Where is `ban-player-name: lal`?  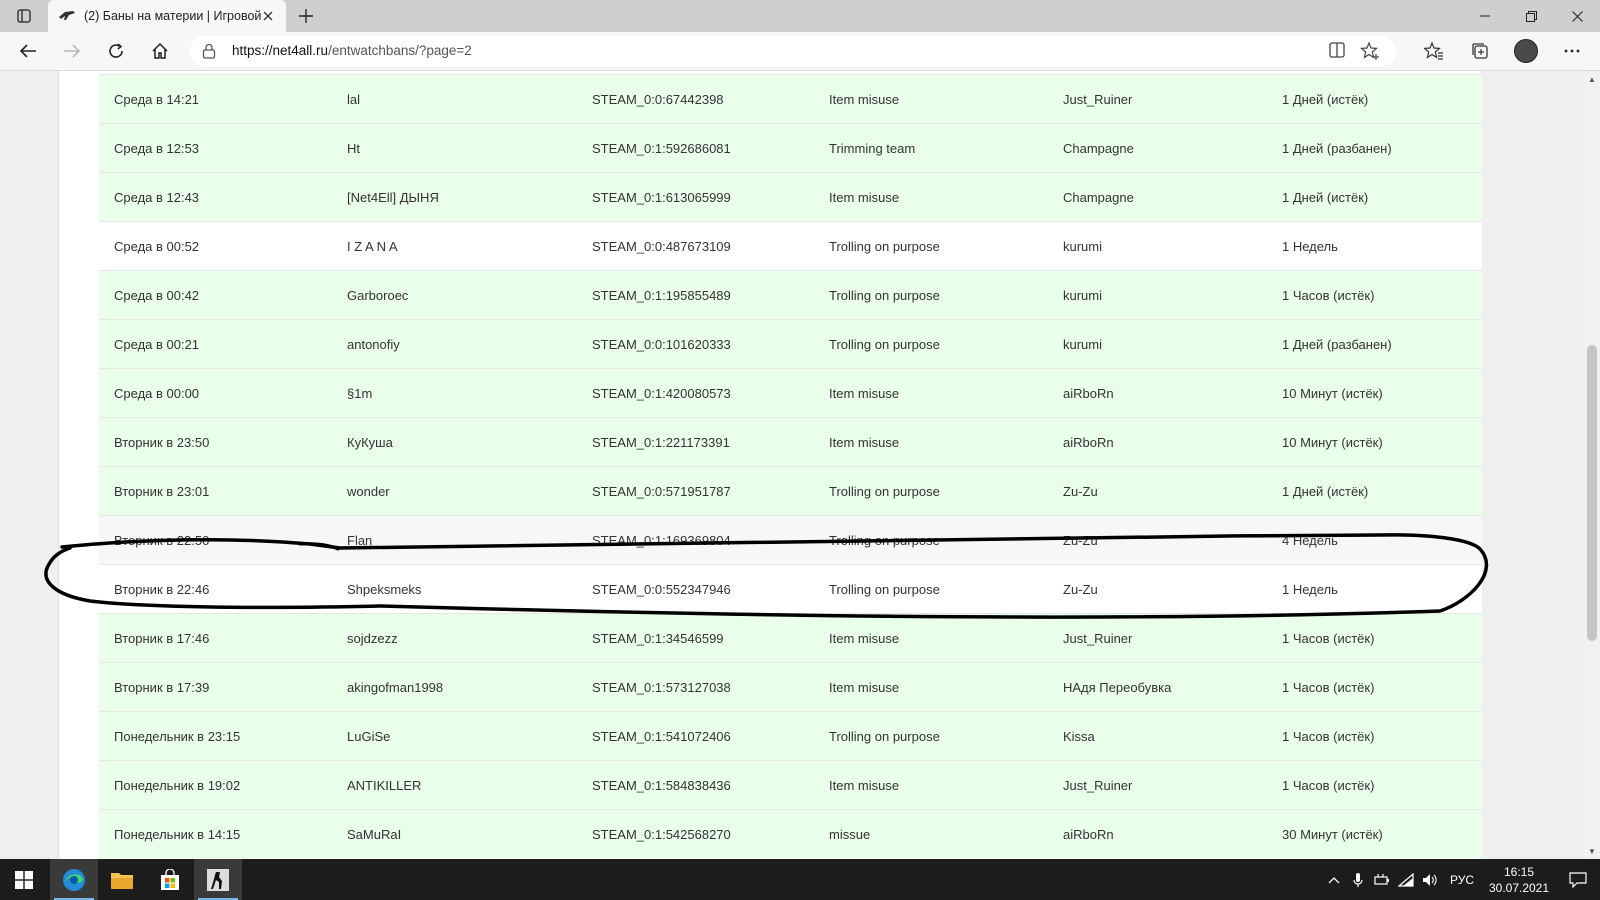 ban-player-name: lal is located at coordinates (454, 99).